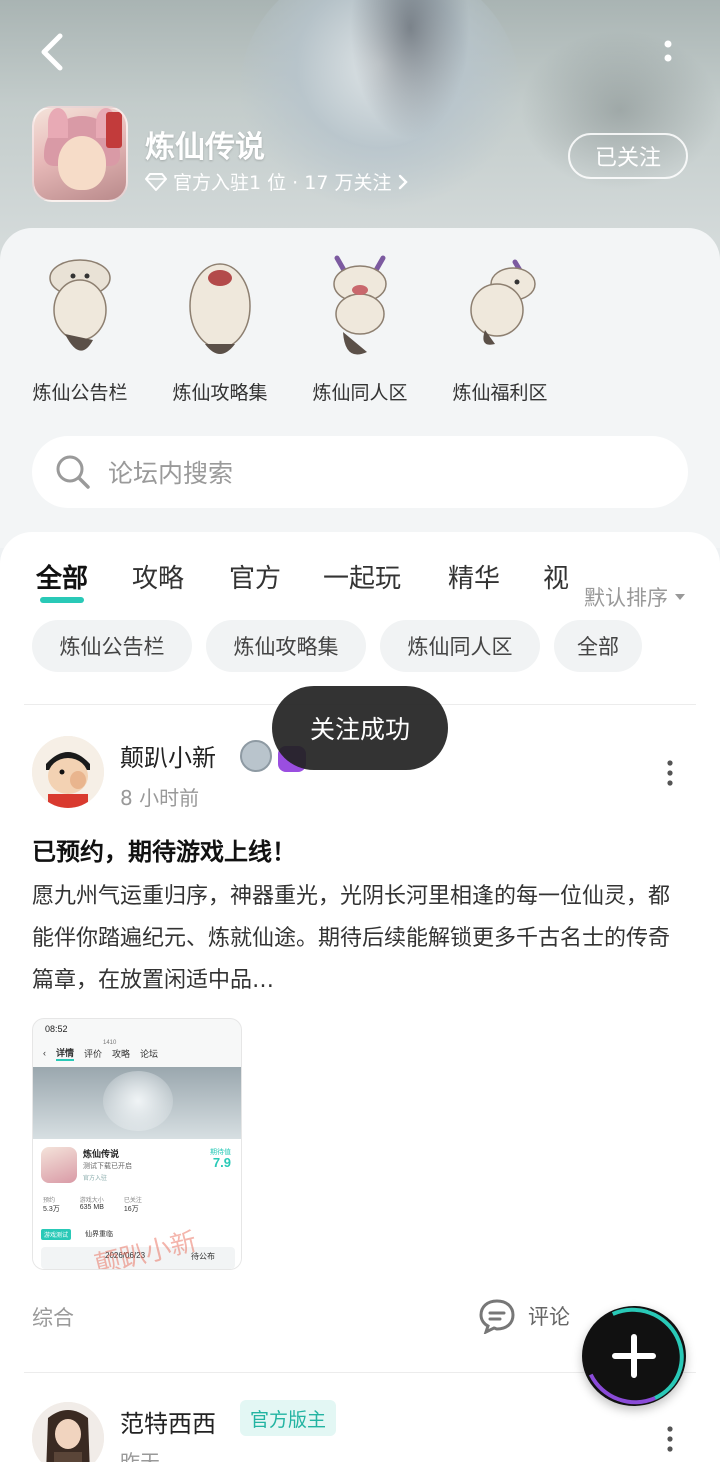 The image size is (720, 1462). What do you see at coordinates (680, 597) in the screenshot?
I see `caret-down-icon` at bounding box center [680, 597].